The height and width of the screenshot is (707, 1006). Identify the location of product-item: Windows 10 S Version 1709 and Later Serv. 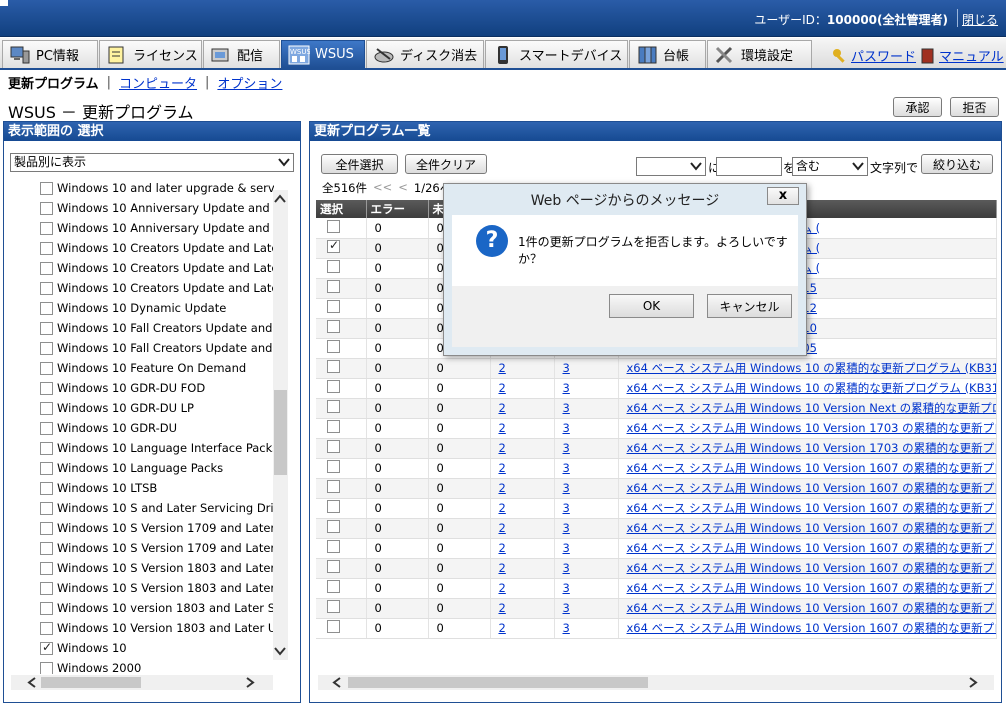
(157, 528).